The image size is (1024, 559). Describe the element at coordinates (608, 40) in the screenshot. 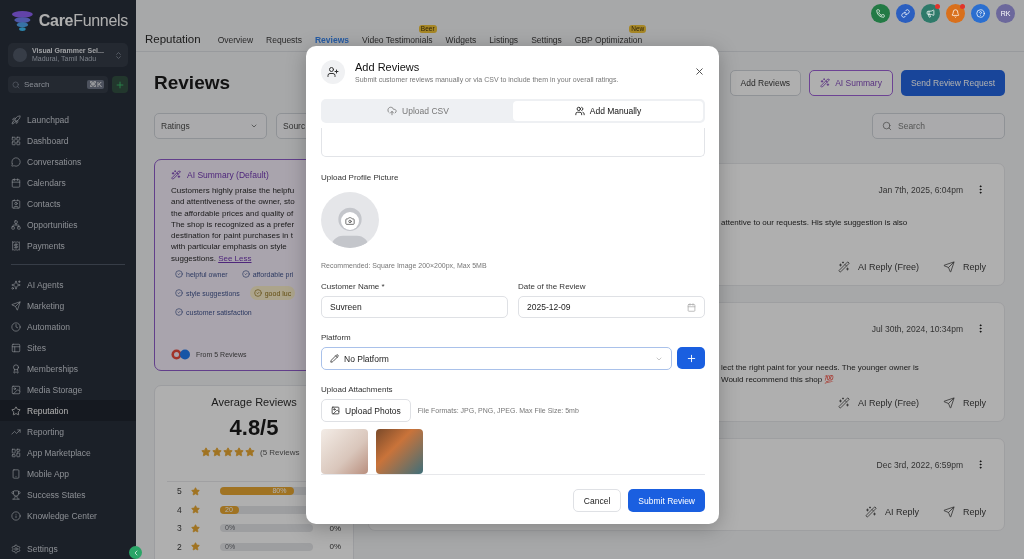

I see `nav-tab: GBP Optimization` at that location.